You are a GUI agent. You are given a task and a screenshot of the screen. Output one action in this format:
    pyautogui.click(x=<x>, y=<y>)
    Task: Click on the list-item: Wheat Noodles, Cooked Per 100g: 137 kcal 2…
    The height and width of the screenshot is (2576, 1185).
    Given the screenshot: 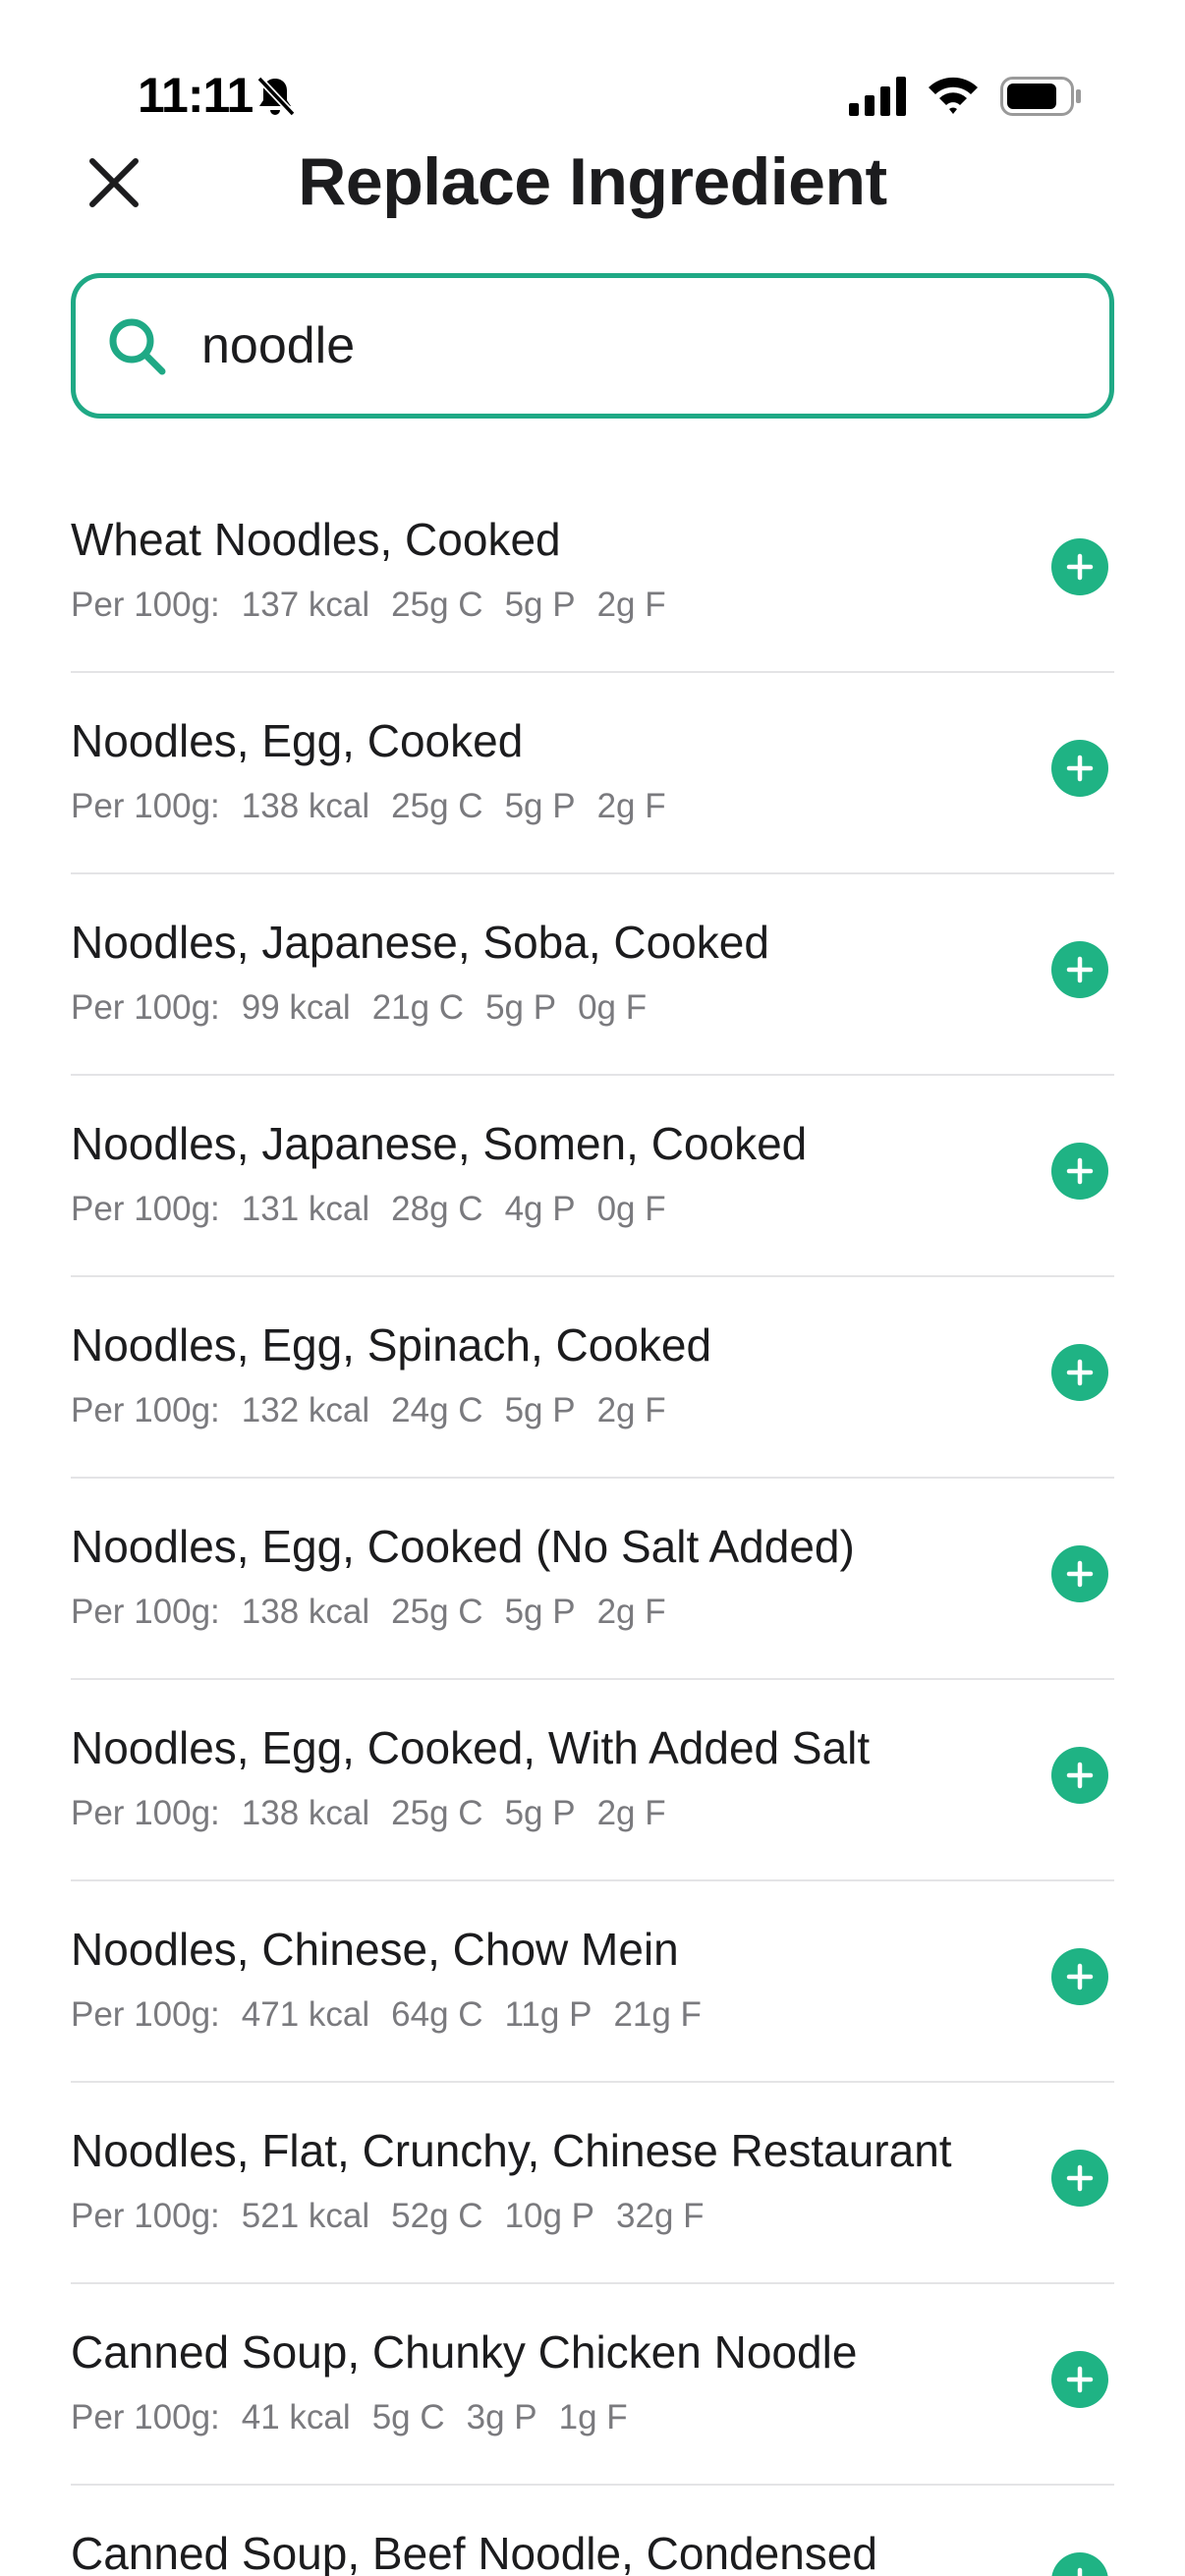 What is the action you would take?
    pyautogui.click(x=592, y=572)
    